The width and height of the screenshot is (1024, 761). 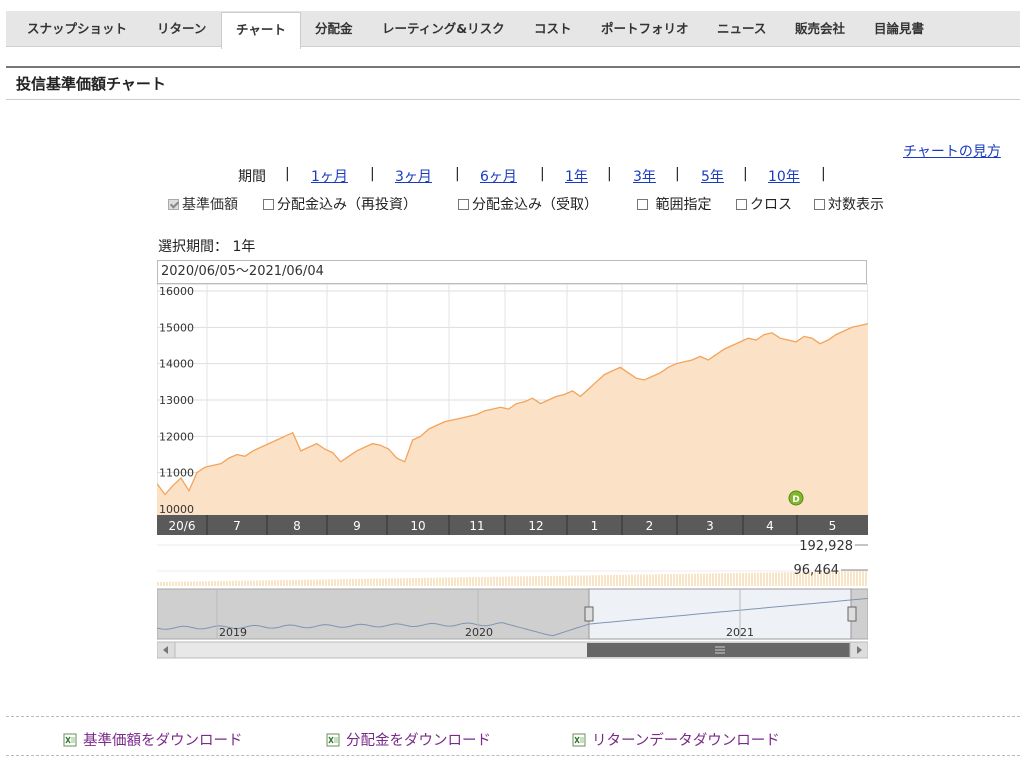 I want to click on month-label: 4, so click(x=770, y=526).